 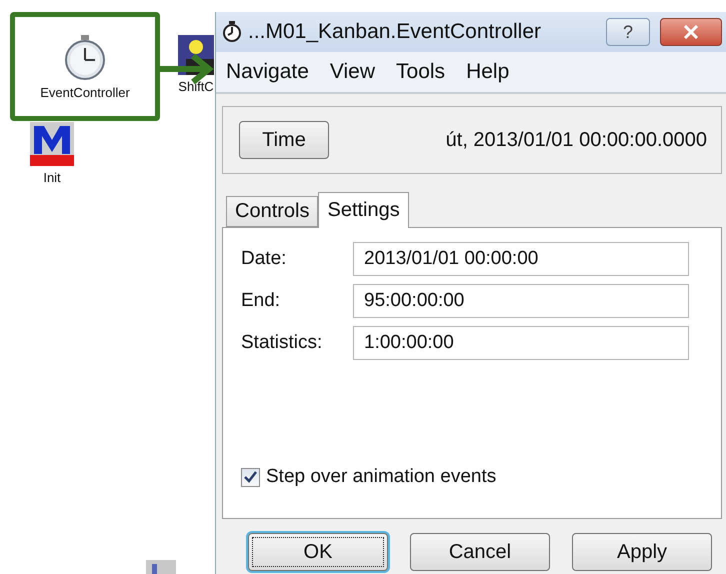 What do you see at coordinates (521, 343) in the screenshot?
I see `input-field: 1:00:00:00` at bounding box center [521, 343].